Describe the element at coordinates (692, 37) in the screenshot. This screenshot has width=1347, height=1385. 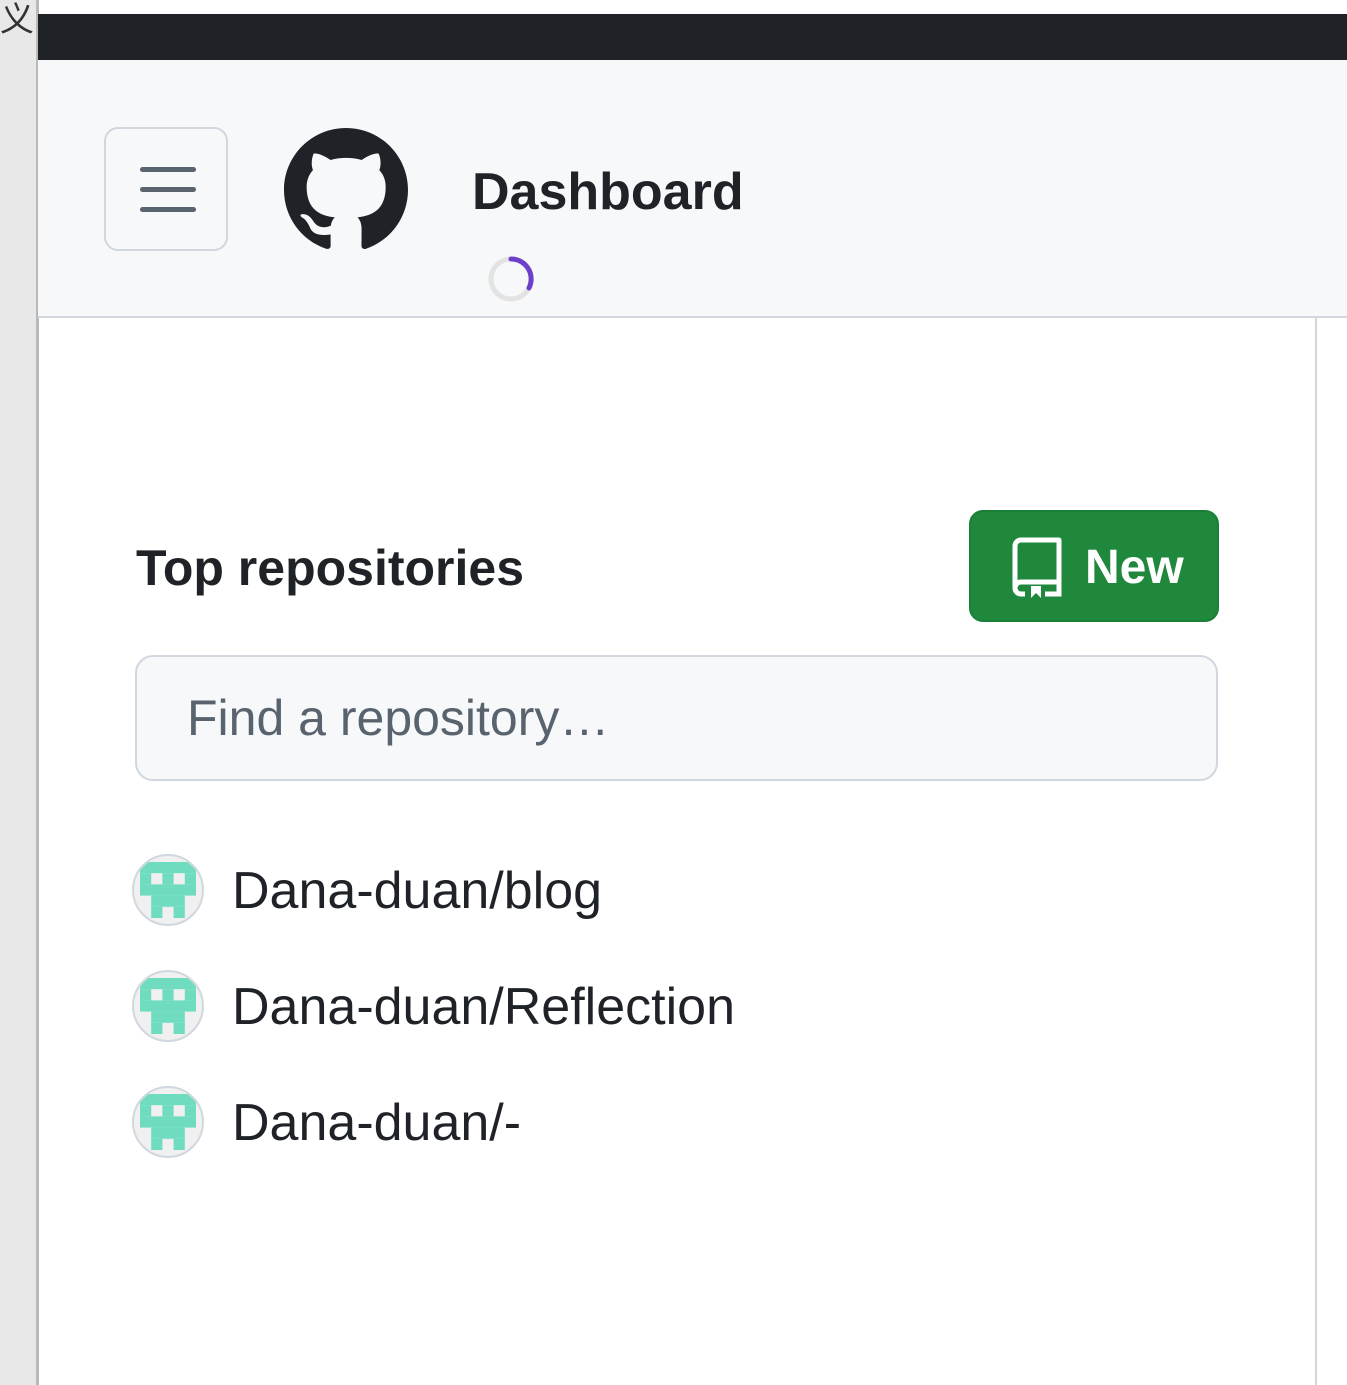
I see `browser-top-bar` at that location.